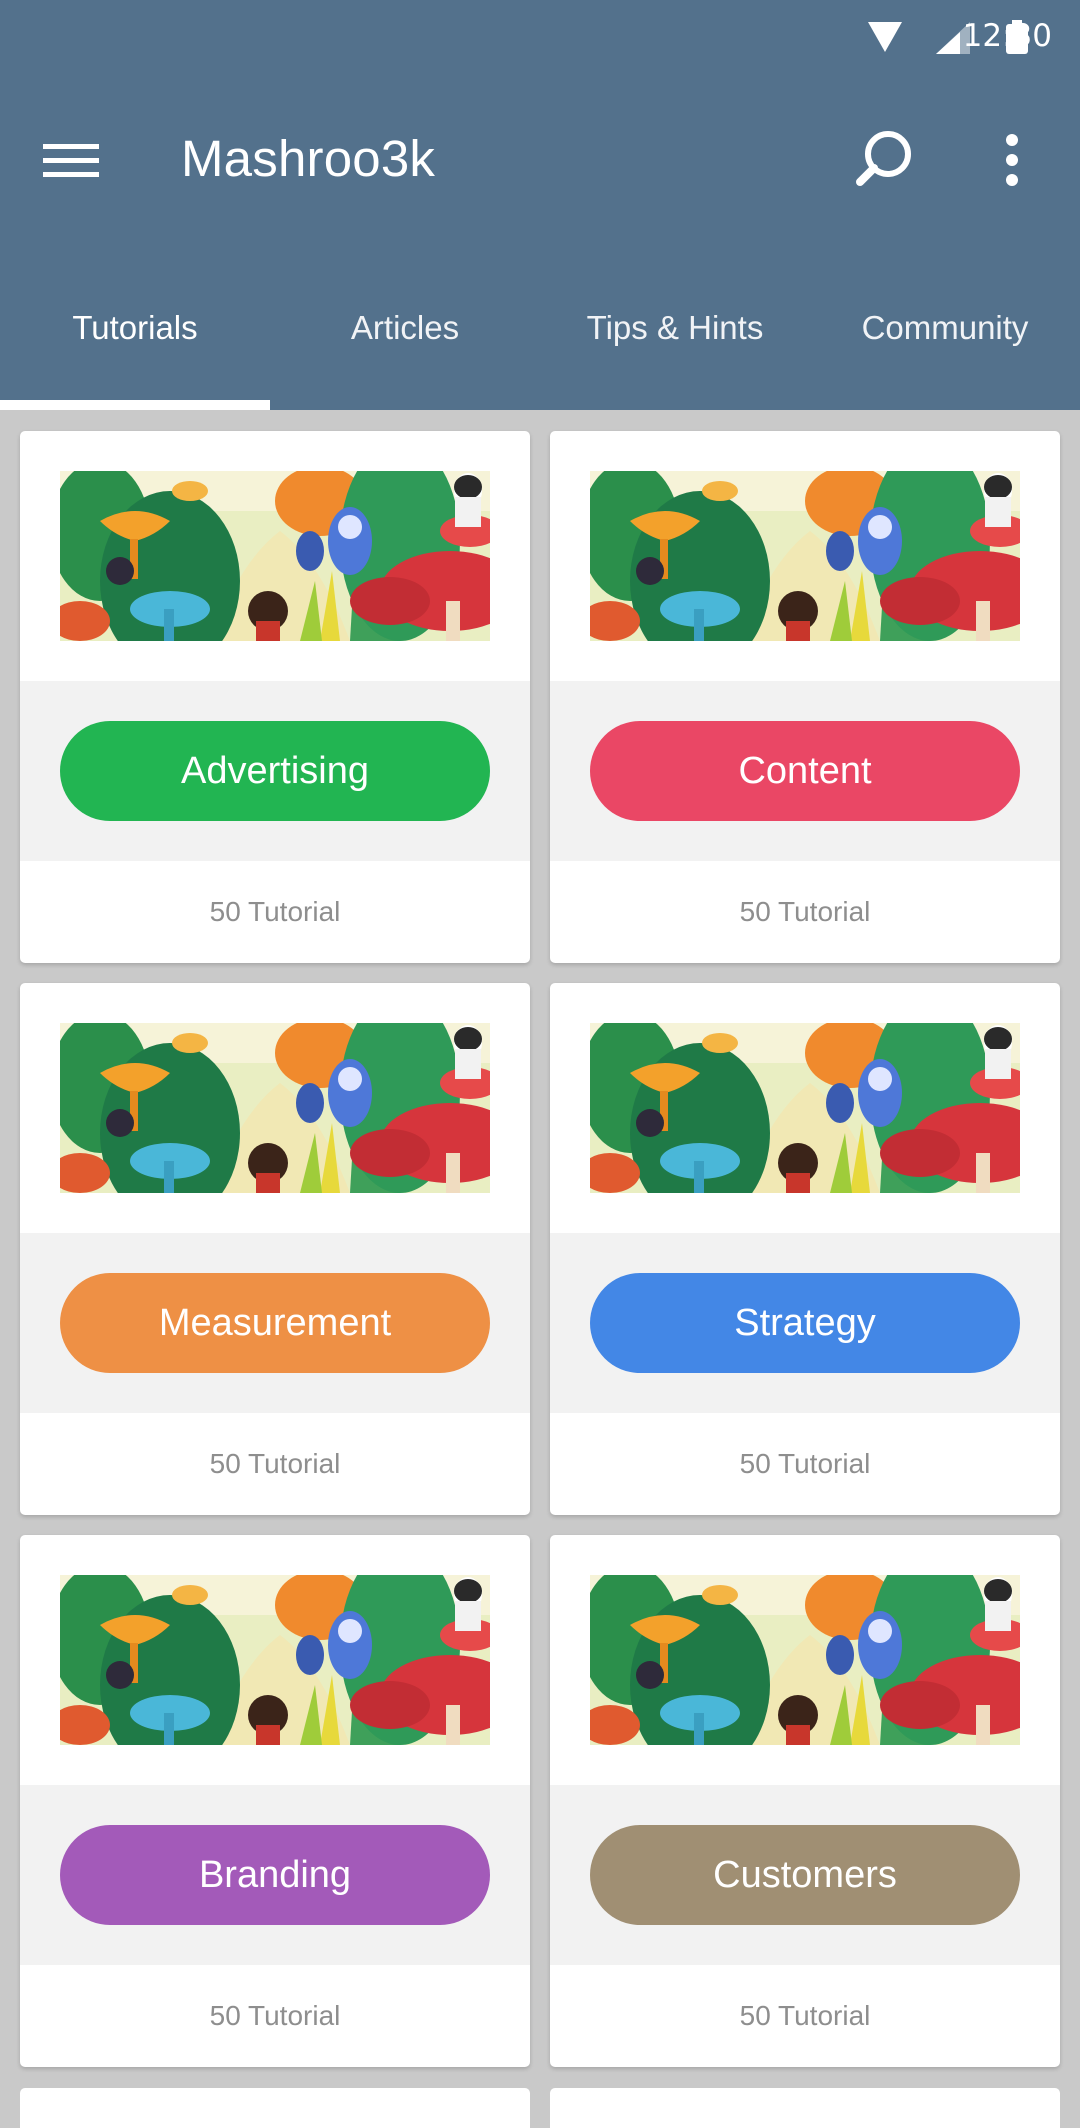  I want to click on category-button-customers: Customers, so click(805, 1875).